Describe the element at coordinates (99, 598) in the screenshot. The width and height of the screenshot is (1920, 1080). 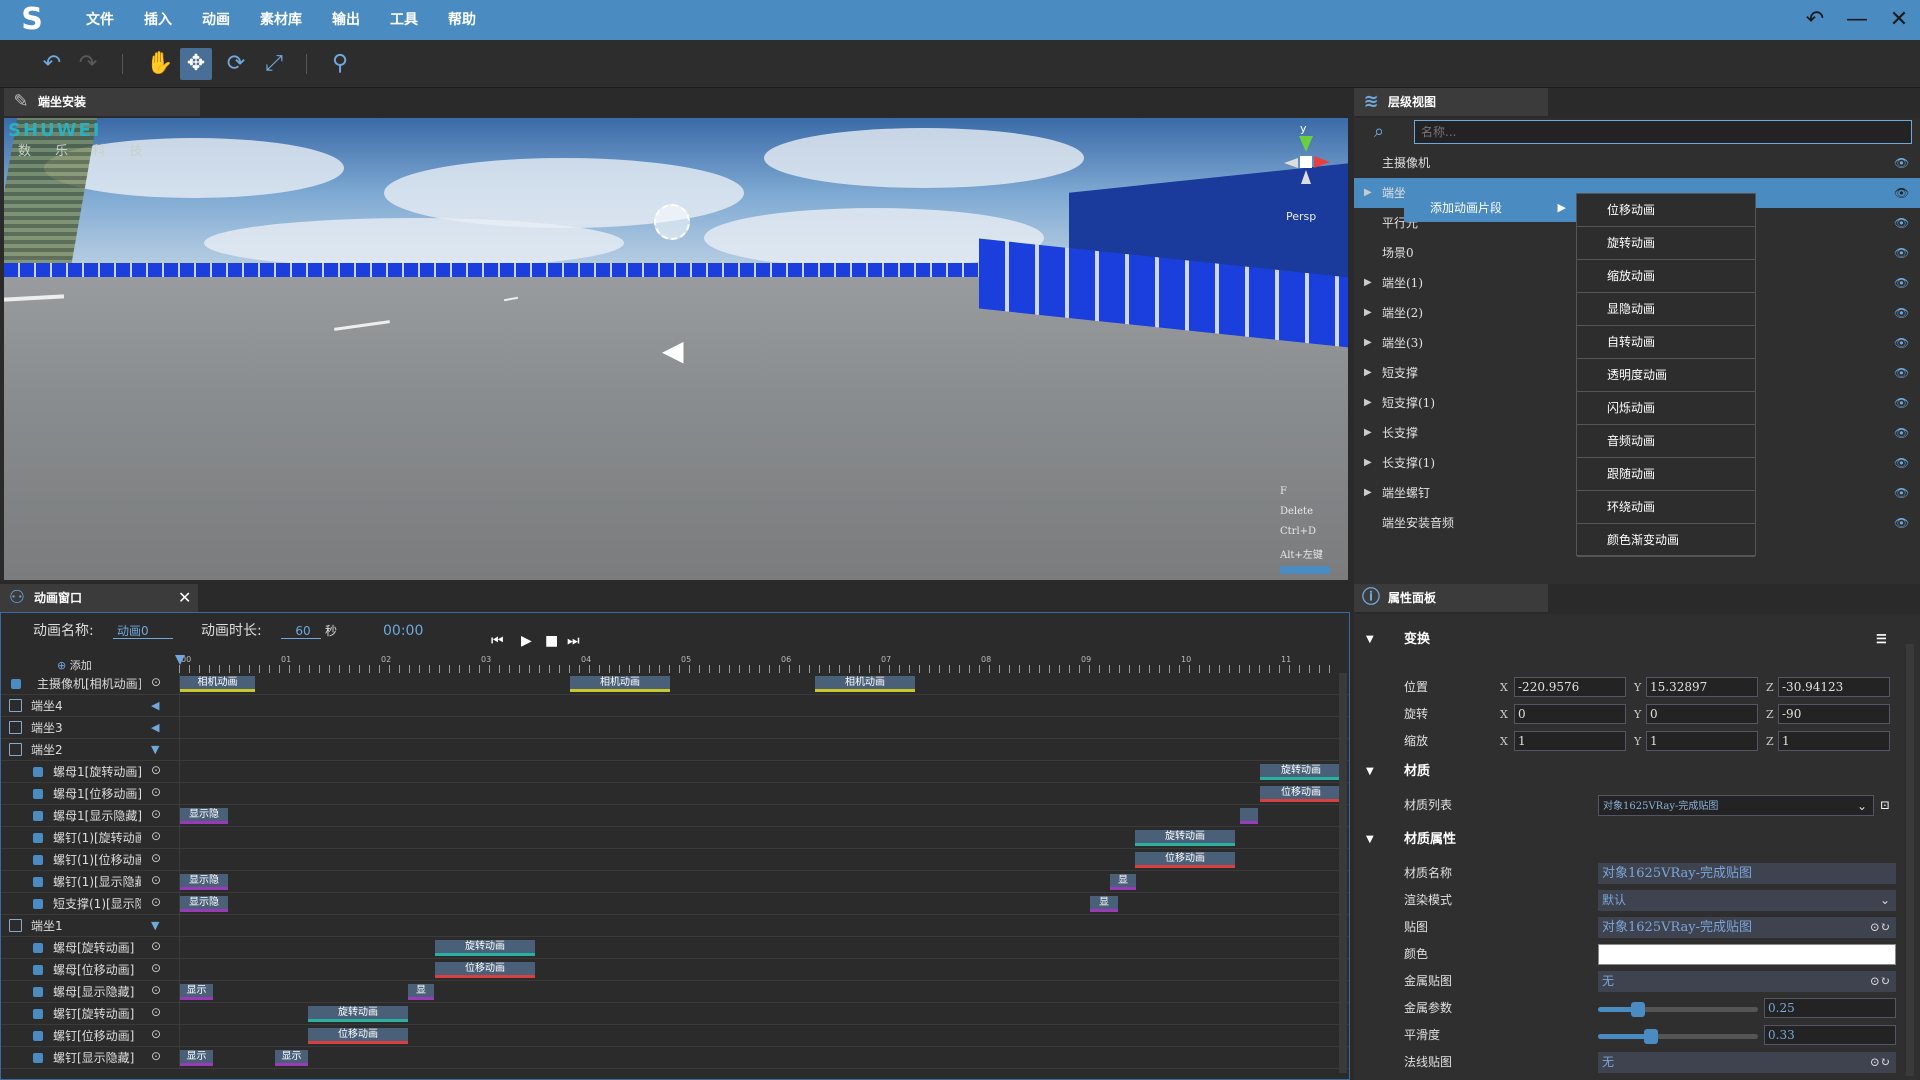
I see `animation-tab: ⚇ 动画窗口 ✕` at that location.